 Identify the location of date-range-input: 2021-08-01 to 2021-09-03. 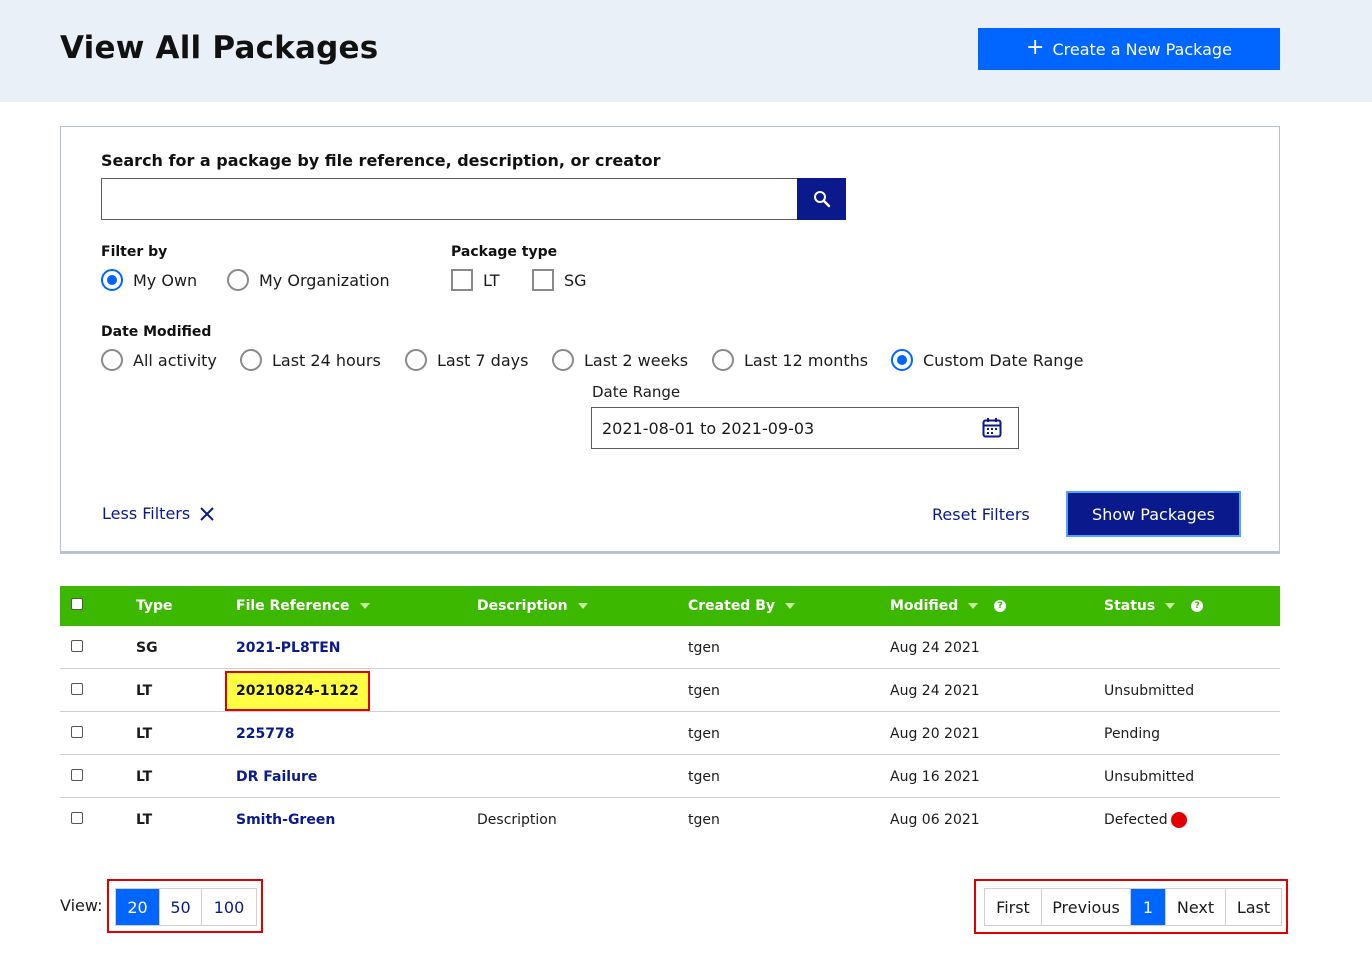
(805, 428).